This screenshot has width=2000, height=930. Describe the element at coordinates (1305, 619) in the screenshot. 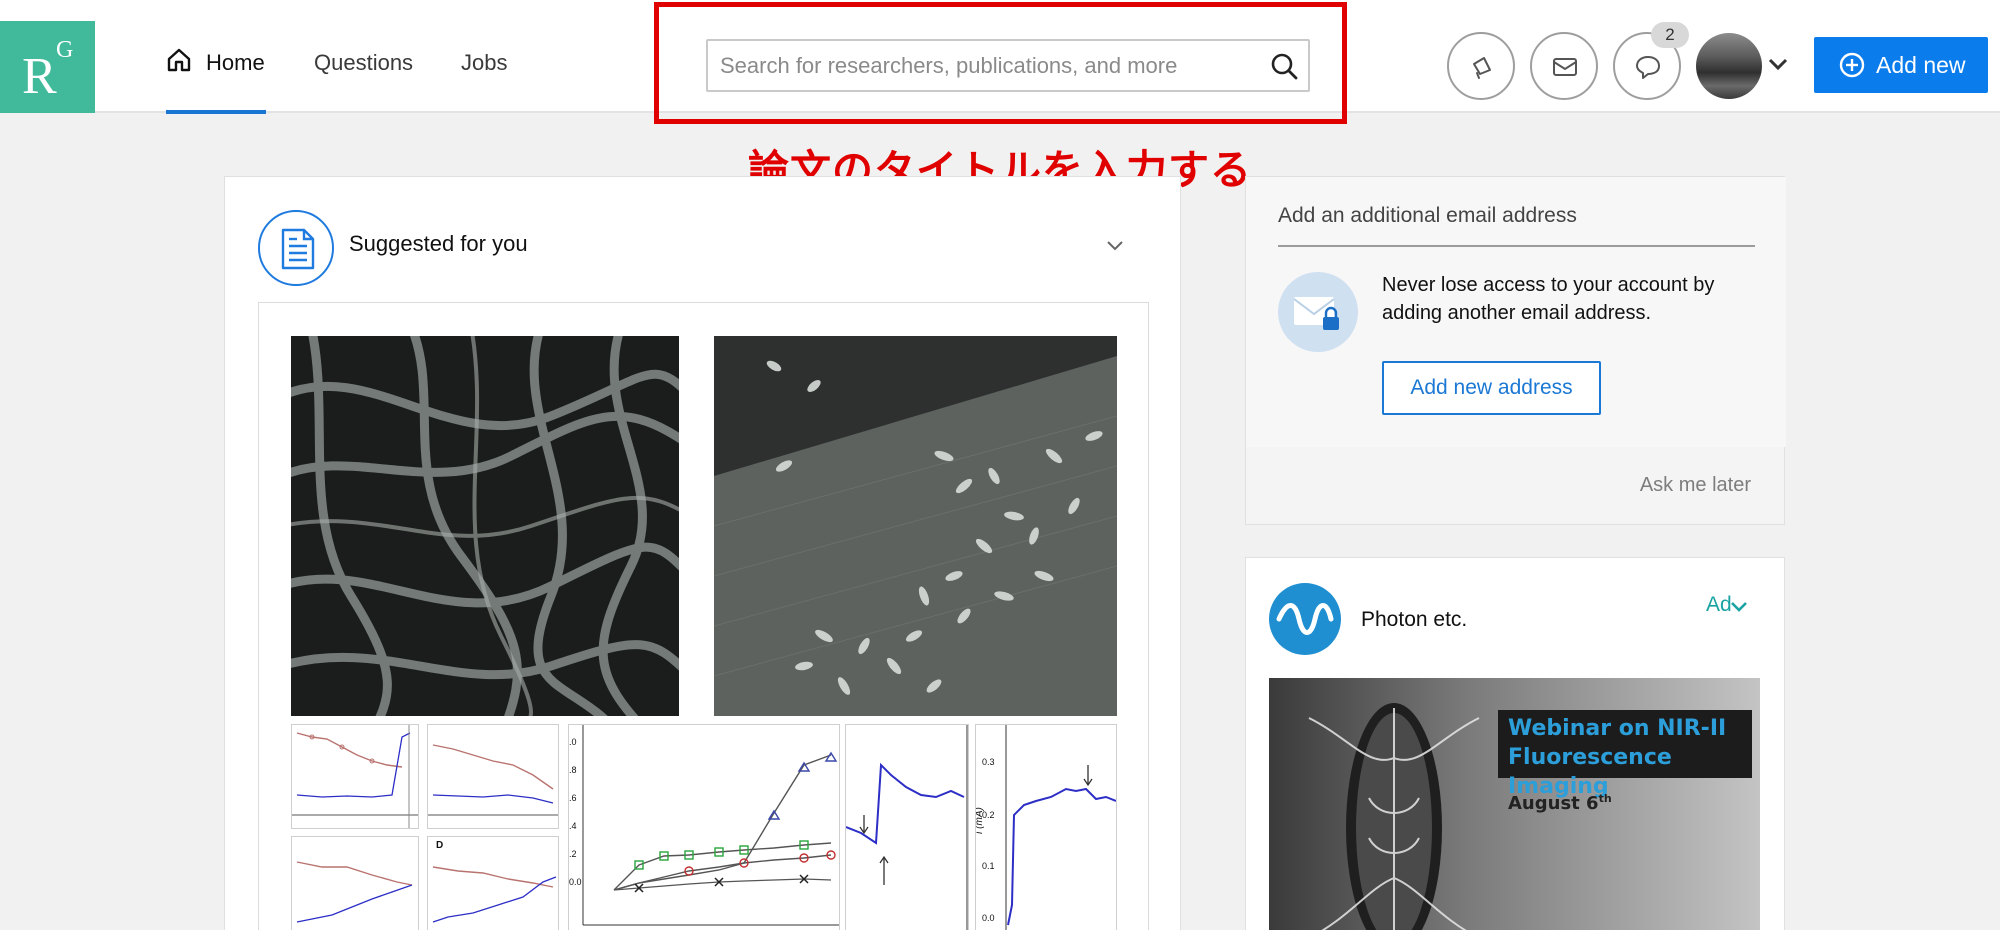

I see `photon-etc-logo` at that location.